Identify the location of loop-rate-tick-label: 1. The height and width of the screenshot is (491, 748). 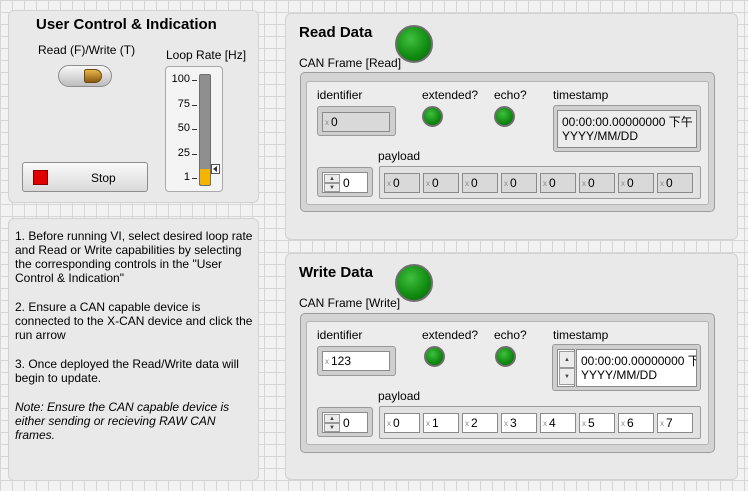
(186, 177).